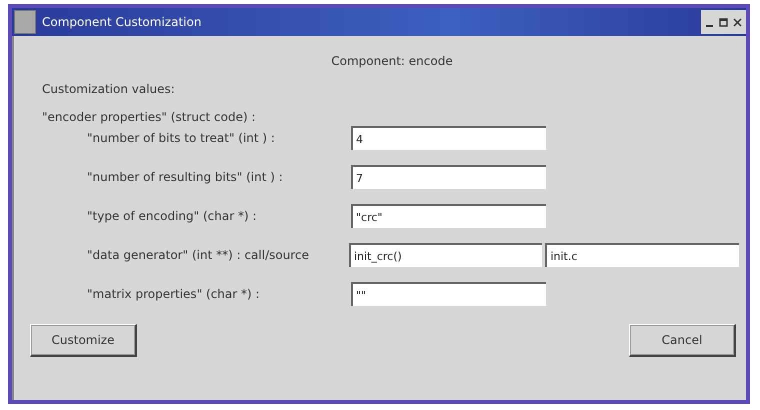 The height and width of the screenshot is (410, 760). Describe the element at coordinates (448, 216) in the screenshot. I see `text-field: "crc"` at that location.